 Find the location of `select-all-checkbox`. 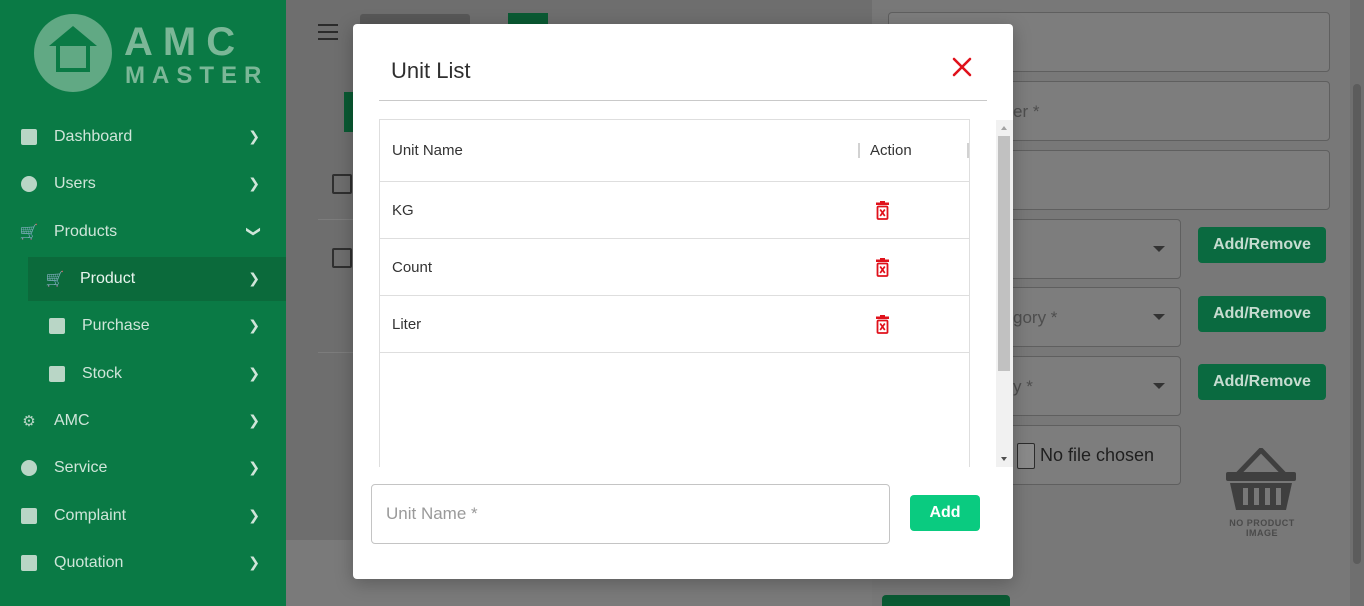

select-all-checkbox is located at coordinates (342, 184).